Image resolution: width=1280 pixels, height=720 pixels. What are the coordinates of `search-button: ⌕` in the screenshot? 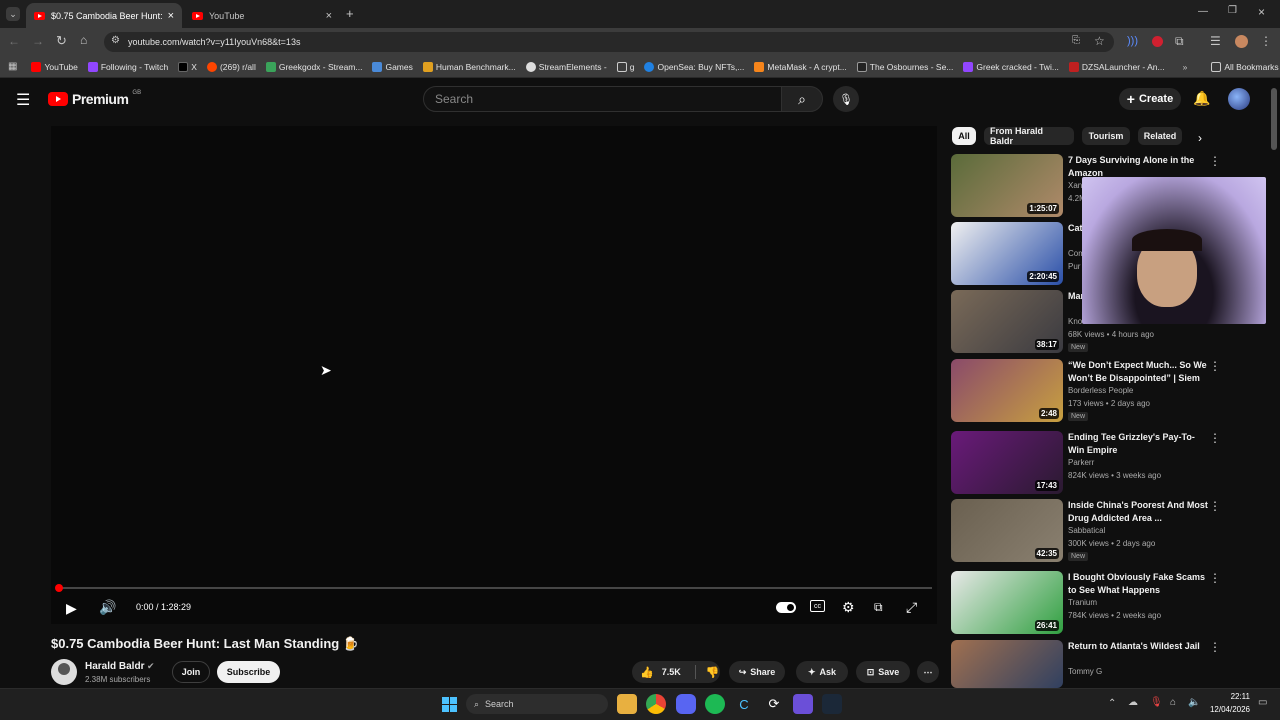 It's located at (802, 99).